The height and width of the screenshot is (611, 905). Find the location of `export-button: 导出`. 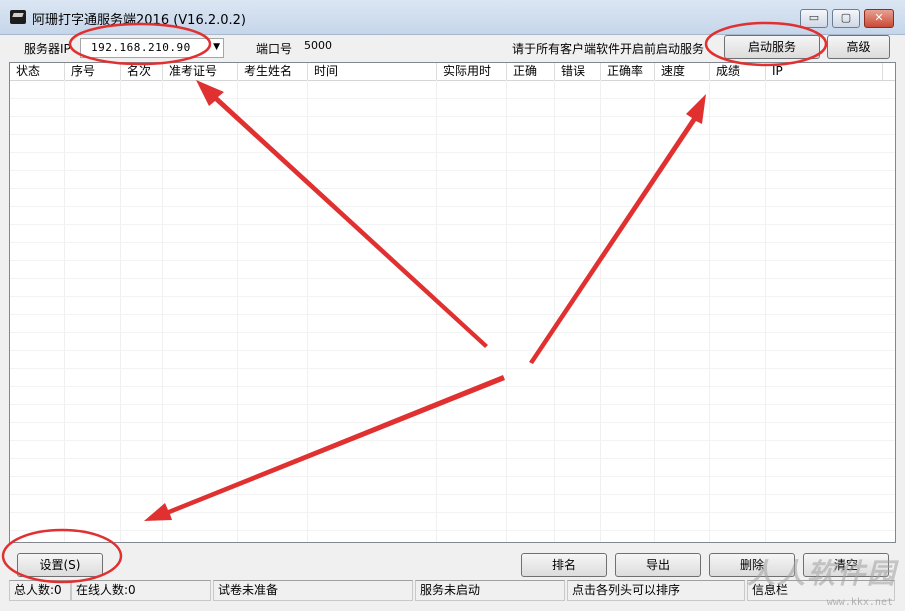

export-button: 导出 is located at coordinates (658, 565).